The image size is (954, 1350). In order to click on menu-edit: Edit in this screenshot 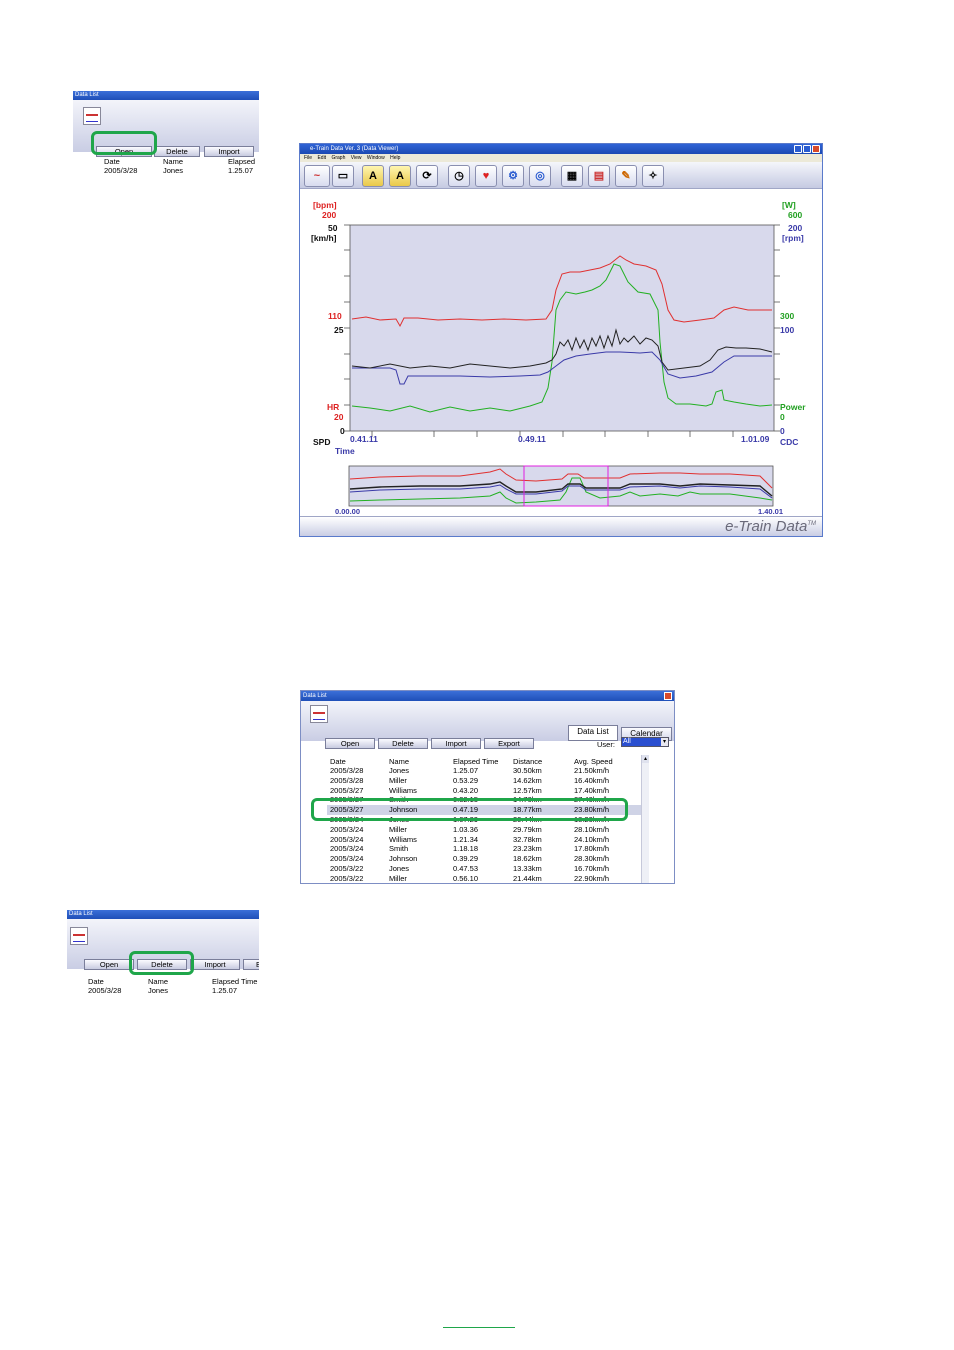, I will do `click(321, 158)`.